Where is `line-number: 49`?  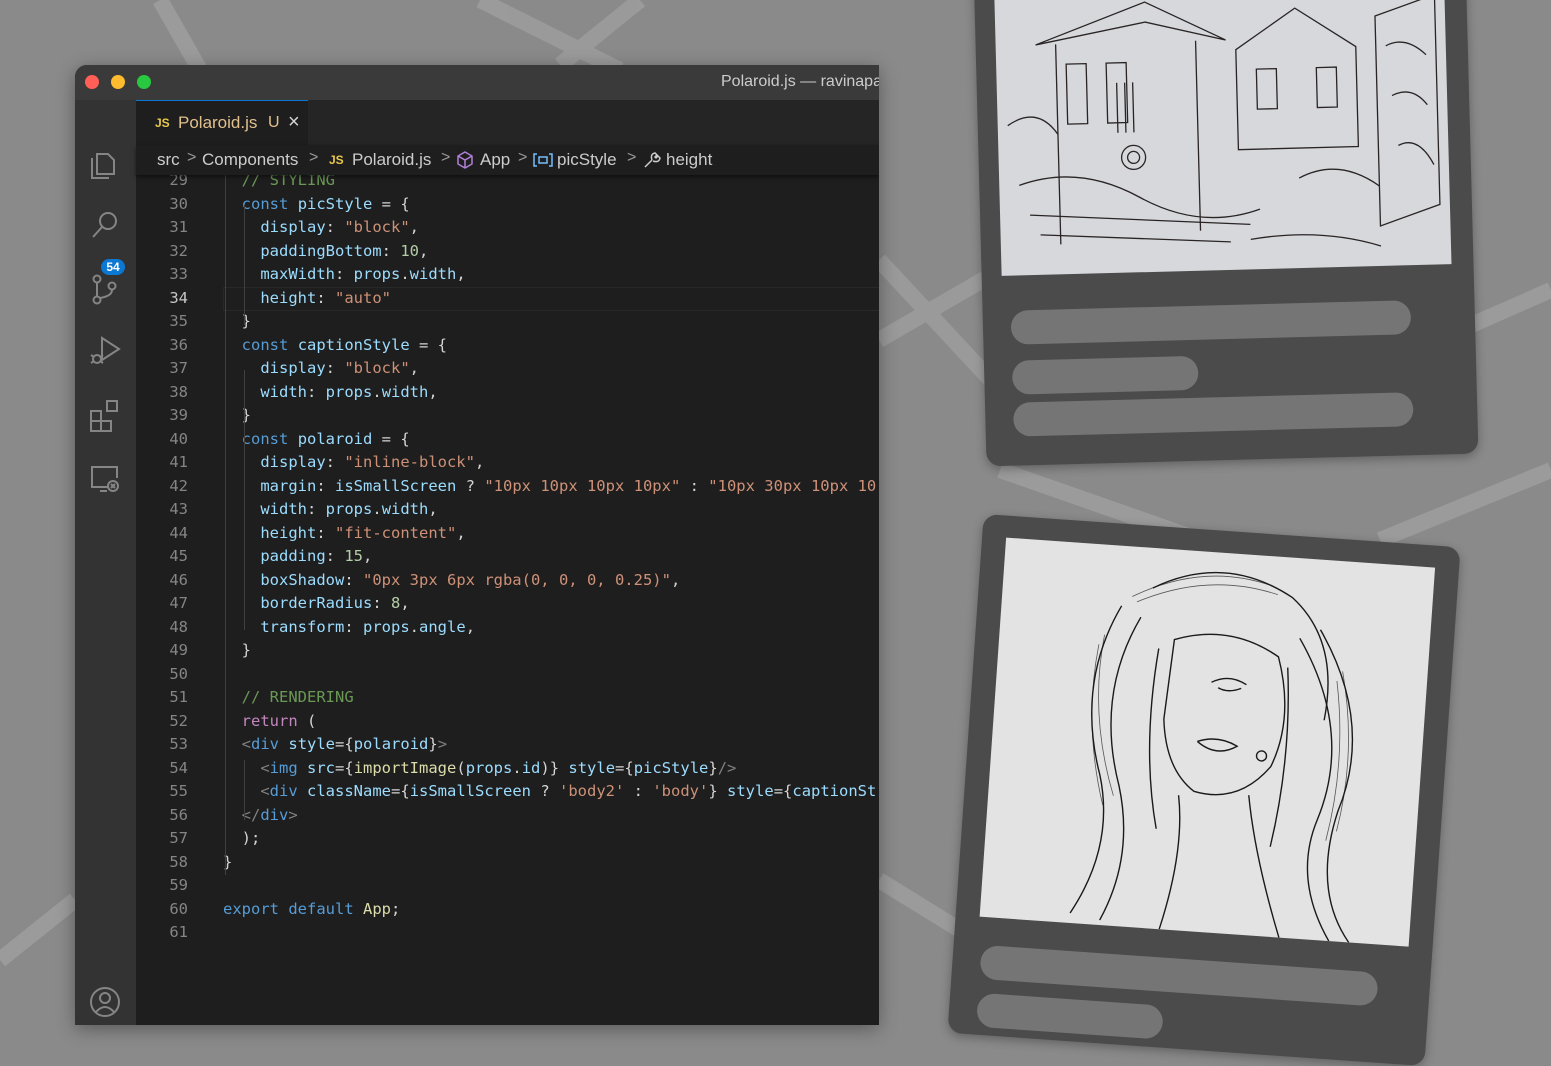
line-number: 49 is located at coordinates (178, 650).